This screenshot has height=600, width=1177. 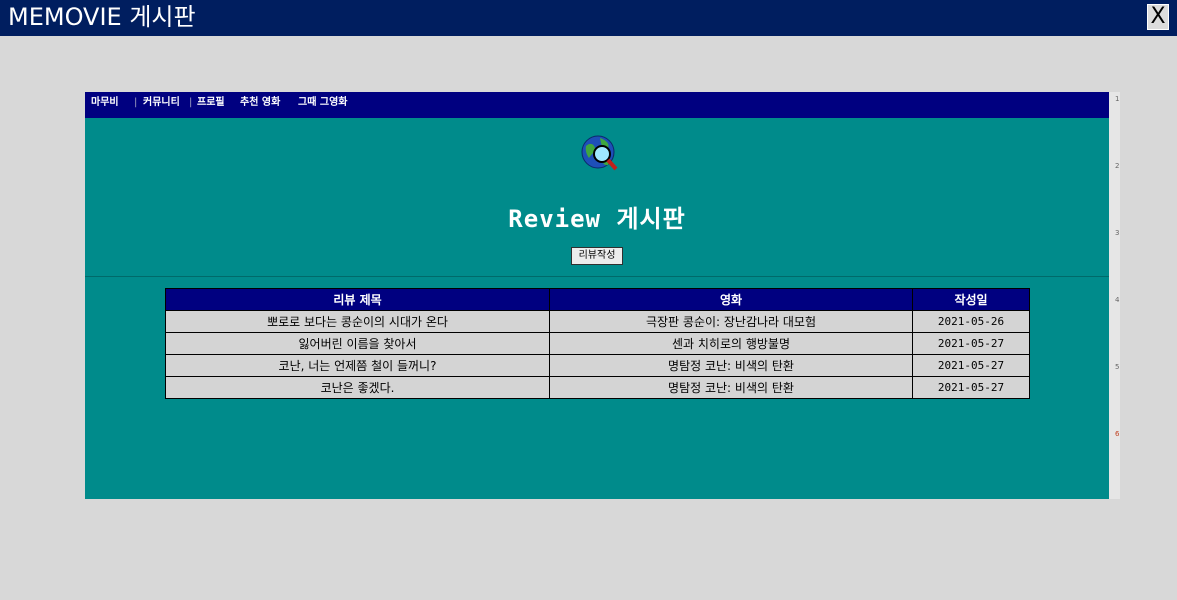 I want to click on table-row: 코난은 좋겠다. 명탐정 코난: 비색의 탄환 2021-05-27, so click(x=597, y=387).